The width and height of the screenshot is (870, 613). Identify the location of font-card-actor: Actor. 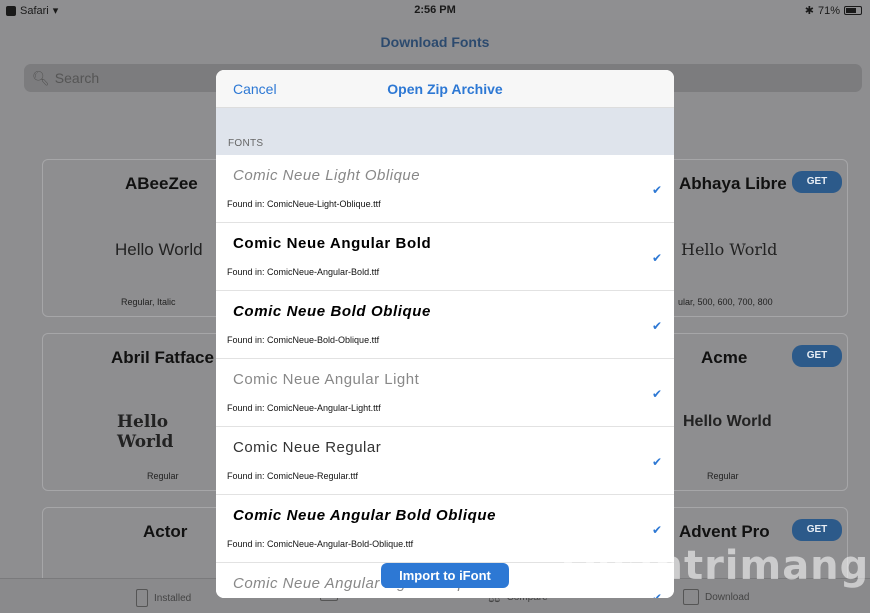
(132, 547).